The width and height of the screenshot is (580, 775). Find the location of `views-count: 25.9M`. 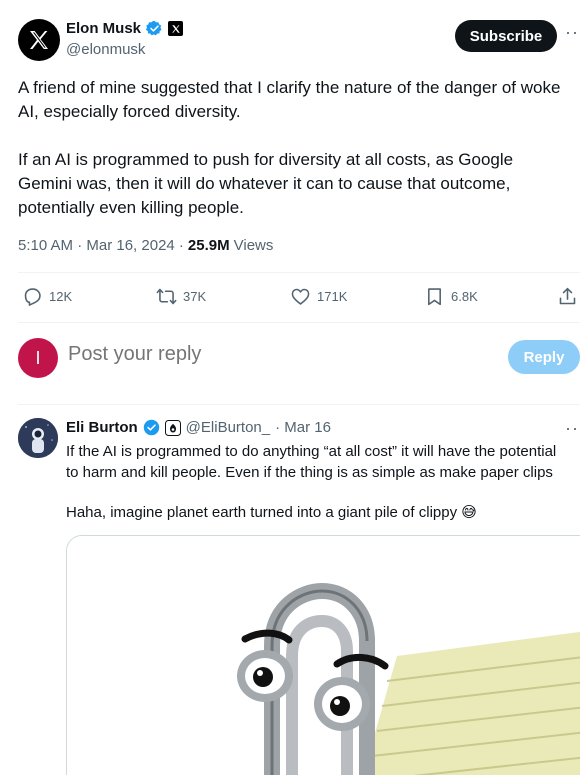

views-count: 25.9M is located at coordinates (208, 245).